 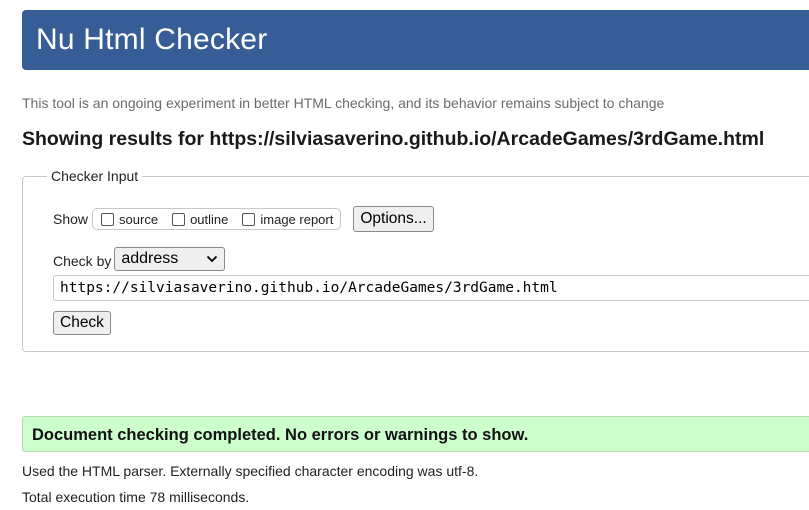 What do you see at coordinates (152, 39) in the screenshot?
I see `app-title: Nu Html Checker` at bounding box center [152, 39].